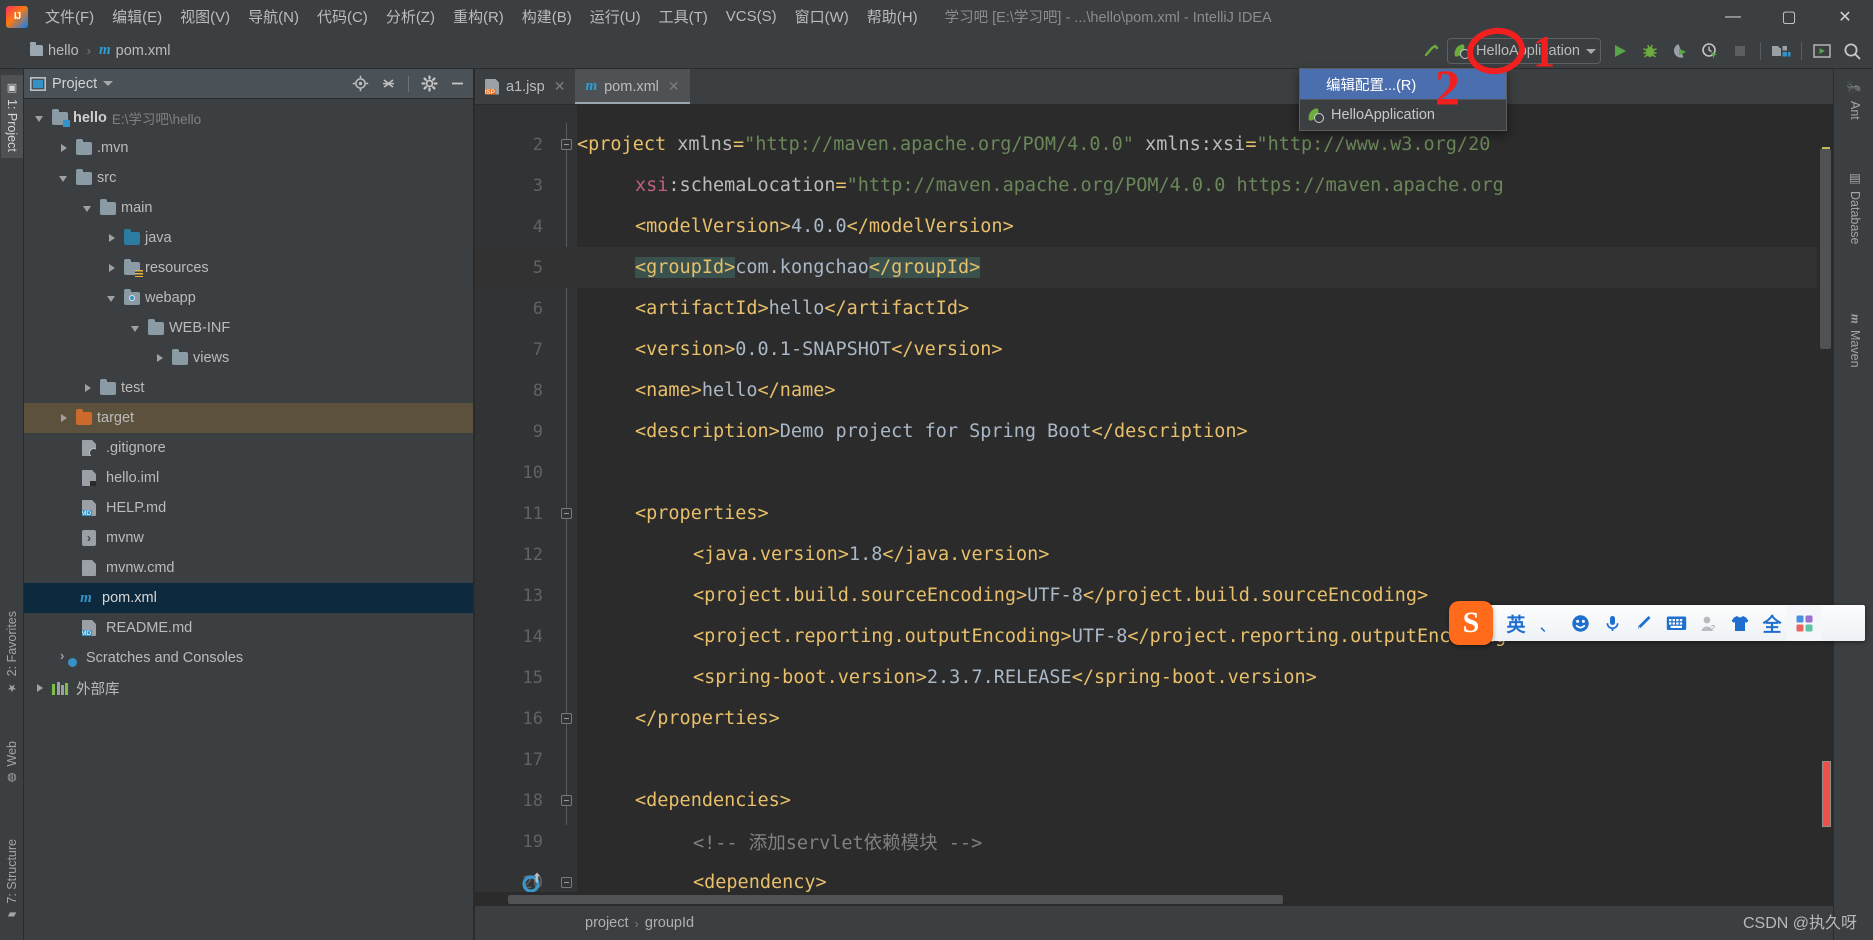 This screenshot has width=1873, height=940. I want to click on collapse-all-icon, so click(388, 84).